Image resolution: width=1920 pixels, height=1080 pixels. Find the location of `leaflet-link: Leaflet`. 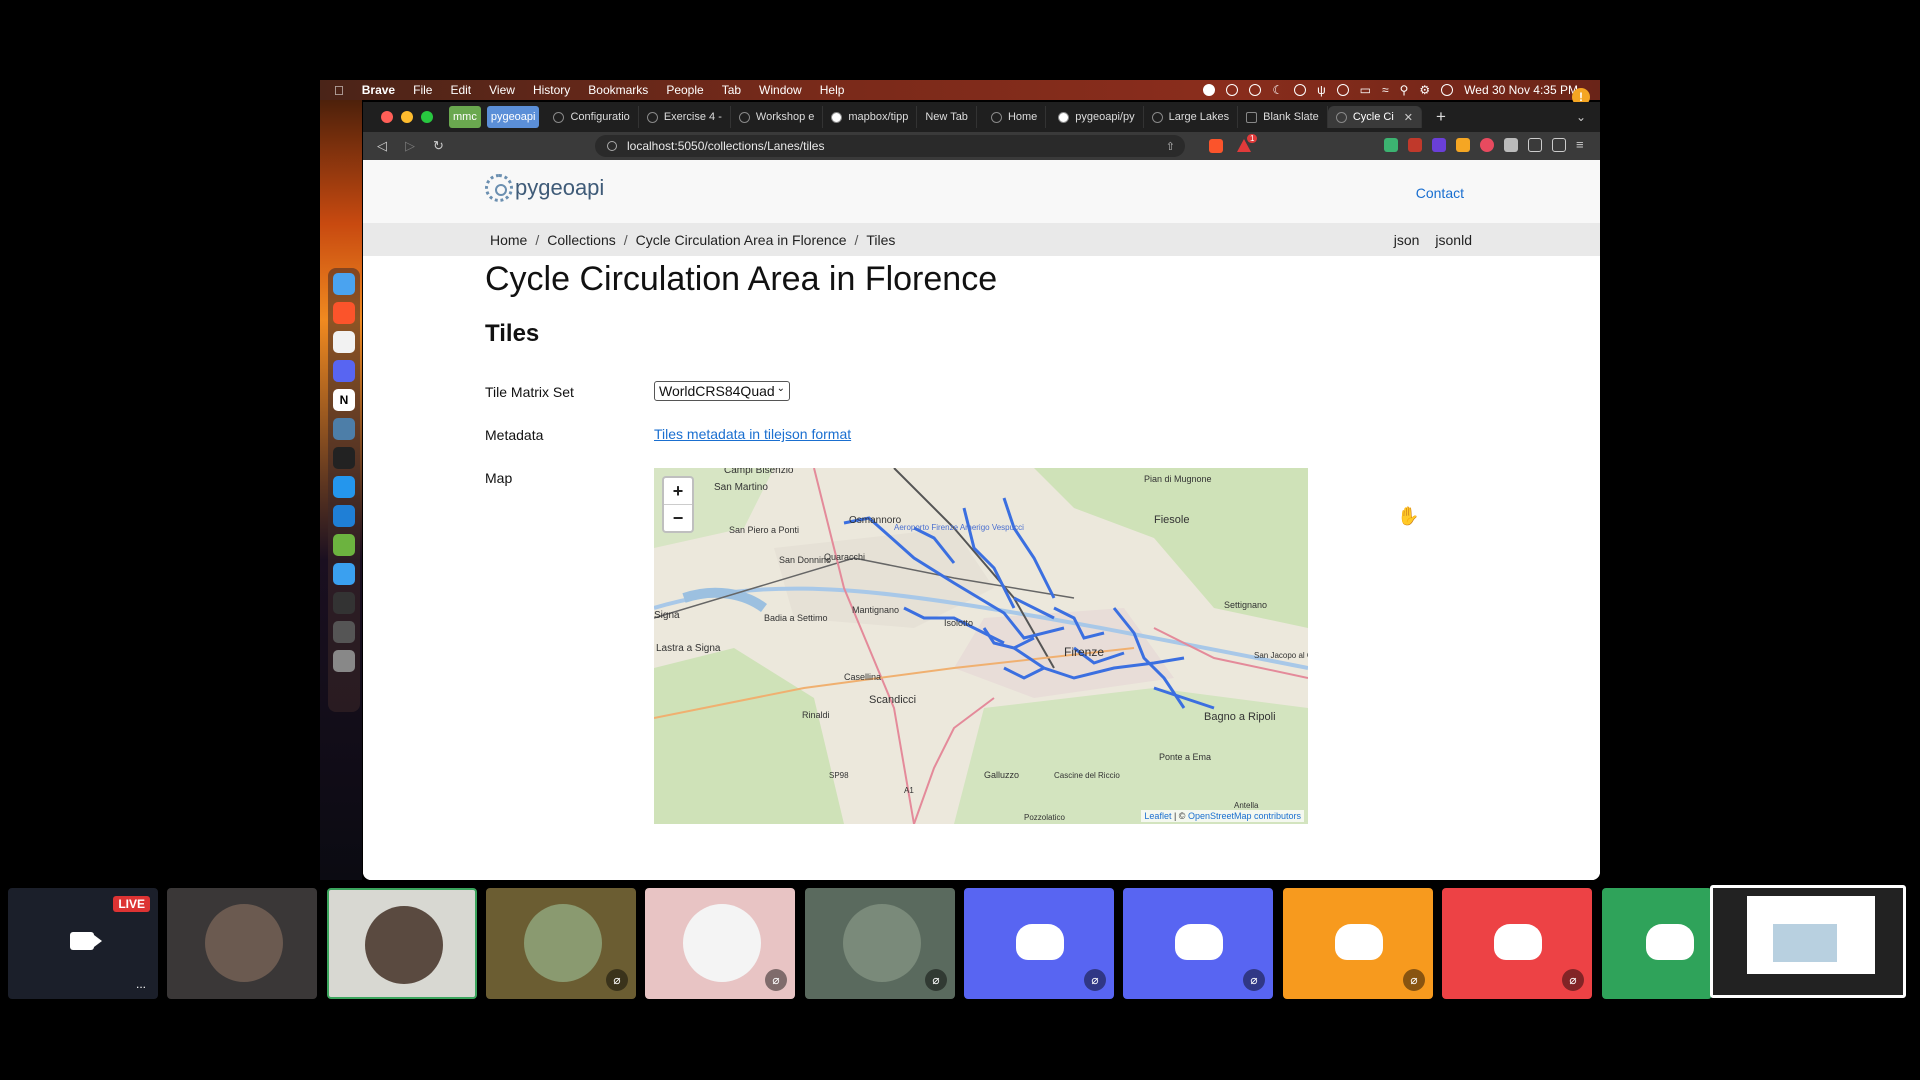

leaflet-link: Leaflet is located at coordinates (1157, 816).